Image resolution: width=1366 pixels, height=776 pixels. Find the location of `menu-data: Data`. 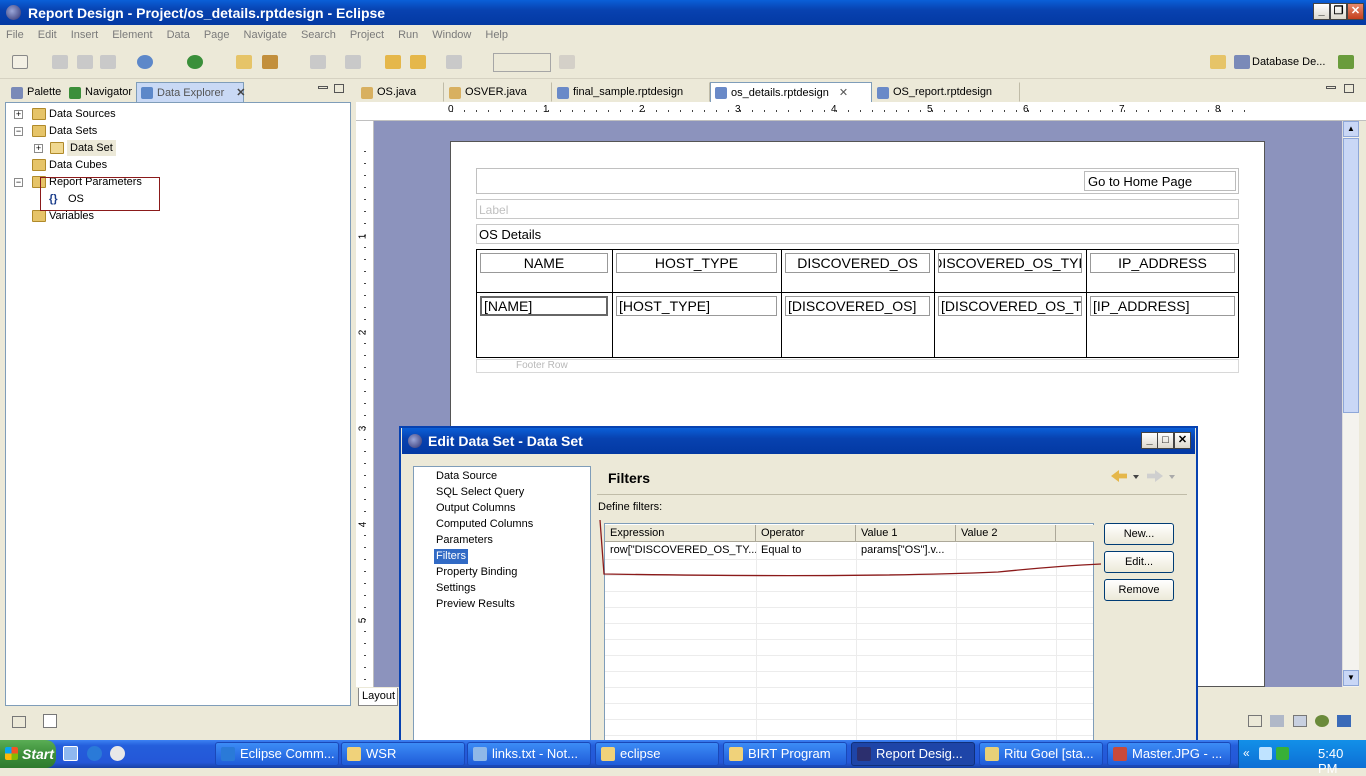

menu-data: Data is located at coordinates (178, 35).